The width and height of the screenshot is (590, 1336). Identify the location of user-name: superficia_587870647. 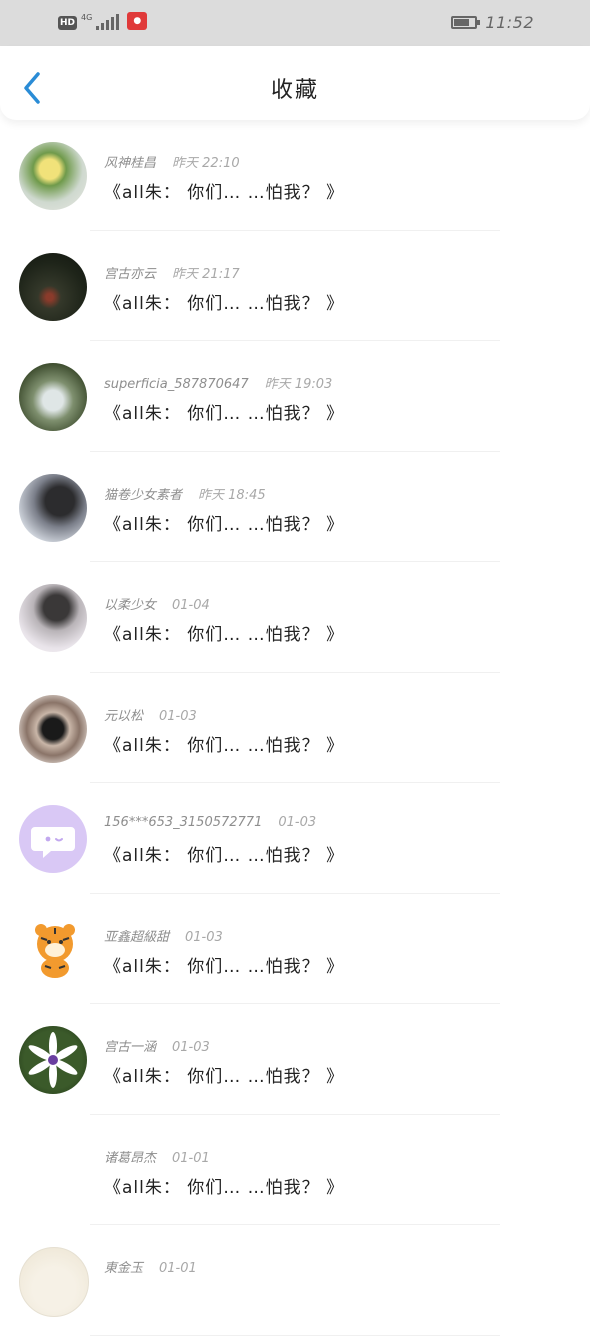
(176, 384).